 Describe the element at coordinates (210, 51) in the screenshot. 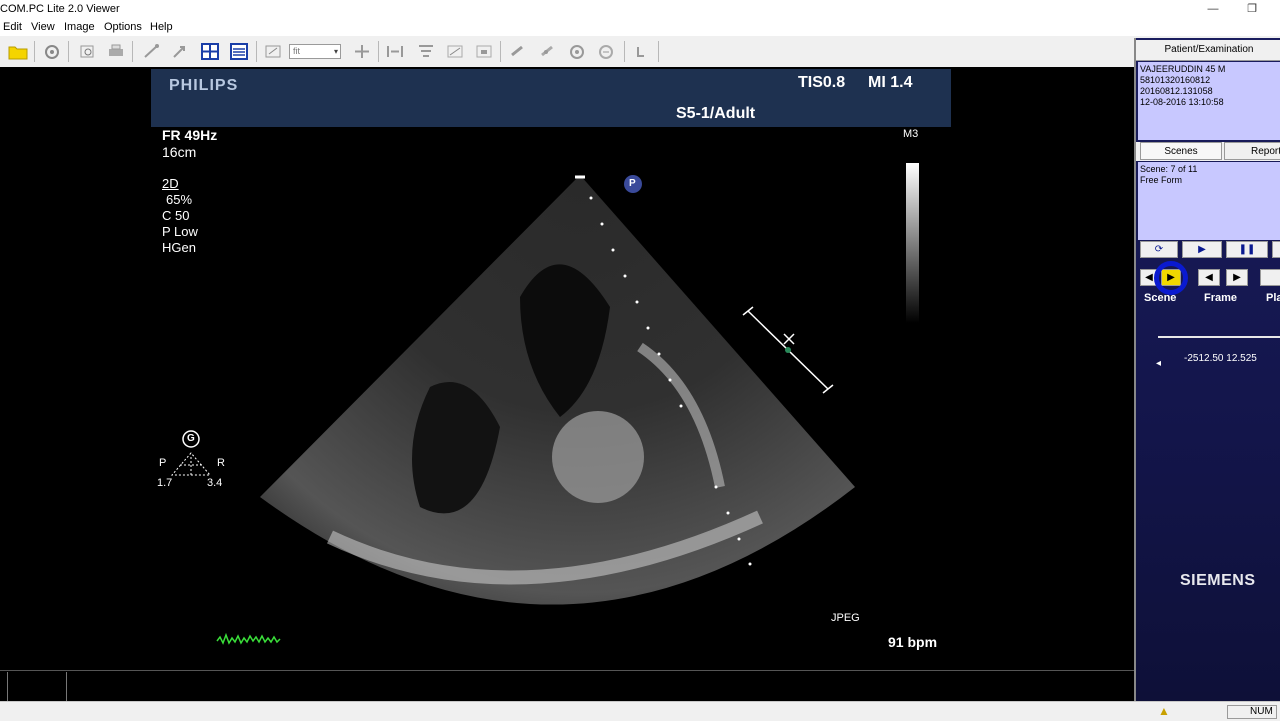

I see `grid-layout-icon` at that location.